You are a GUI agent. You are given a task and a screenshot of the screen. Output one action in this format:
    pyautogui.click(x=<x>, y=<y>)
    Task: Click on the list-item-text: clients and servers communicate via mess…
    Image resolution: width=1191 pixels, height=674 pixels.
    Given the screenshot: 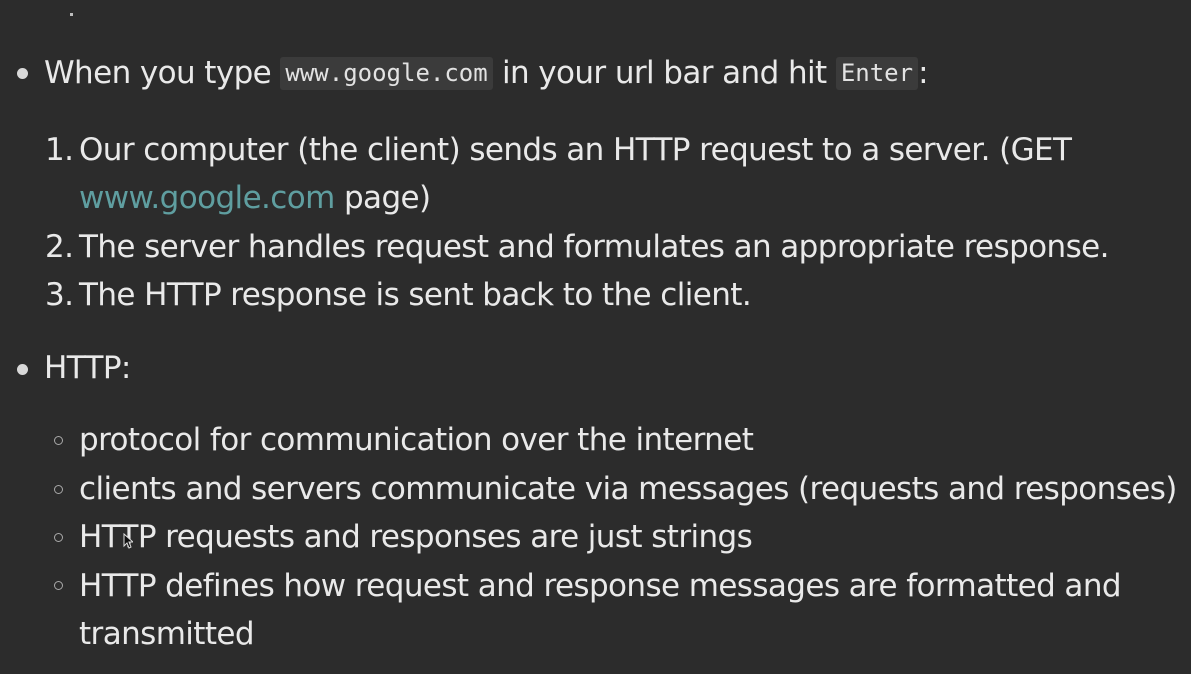 What is the action you would take?
    pyautogui.click(x=628, y=489)
    